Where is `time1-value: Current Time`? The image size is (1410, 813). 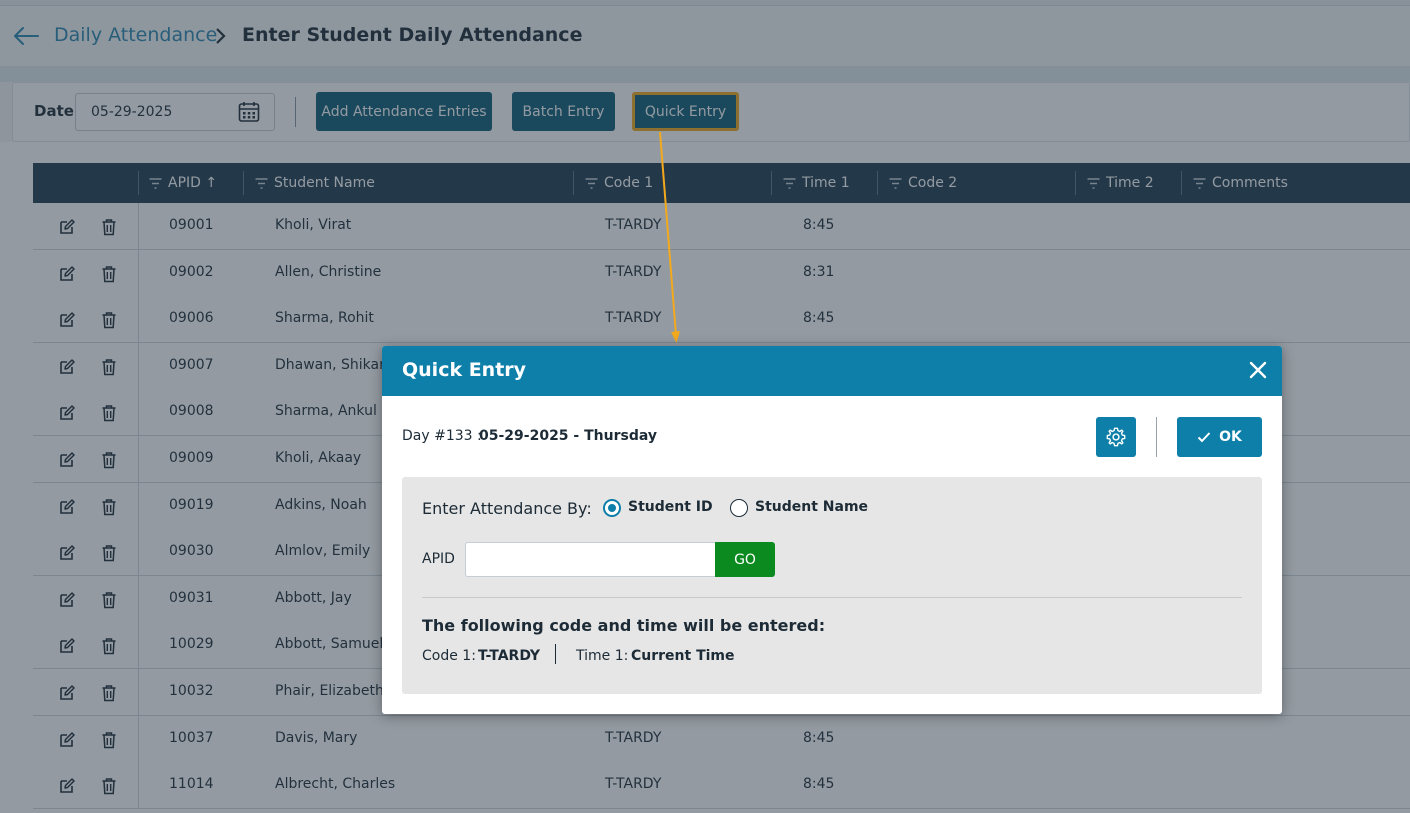 time1-value: Current Time is located at coordinates (683, 656).